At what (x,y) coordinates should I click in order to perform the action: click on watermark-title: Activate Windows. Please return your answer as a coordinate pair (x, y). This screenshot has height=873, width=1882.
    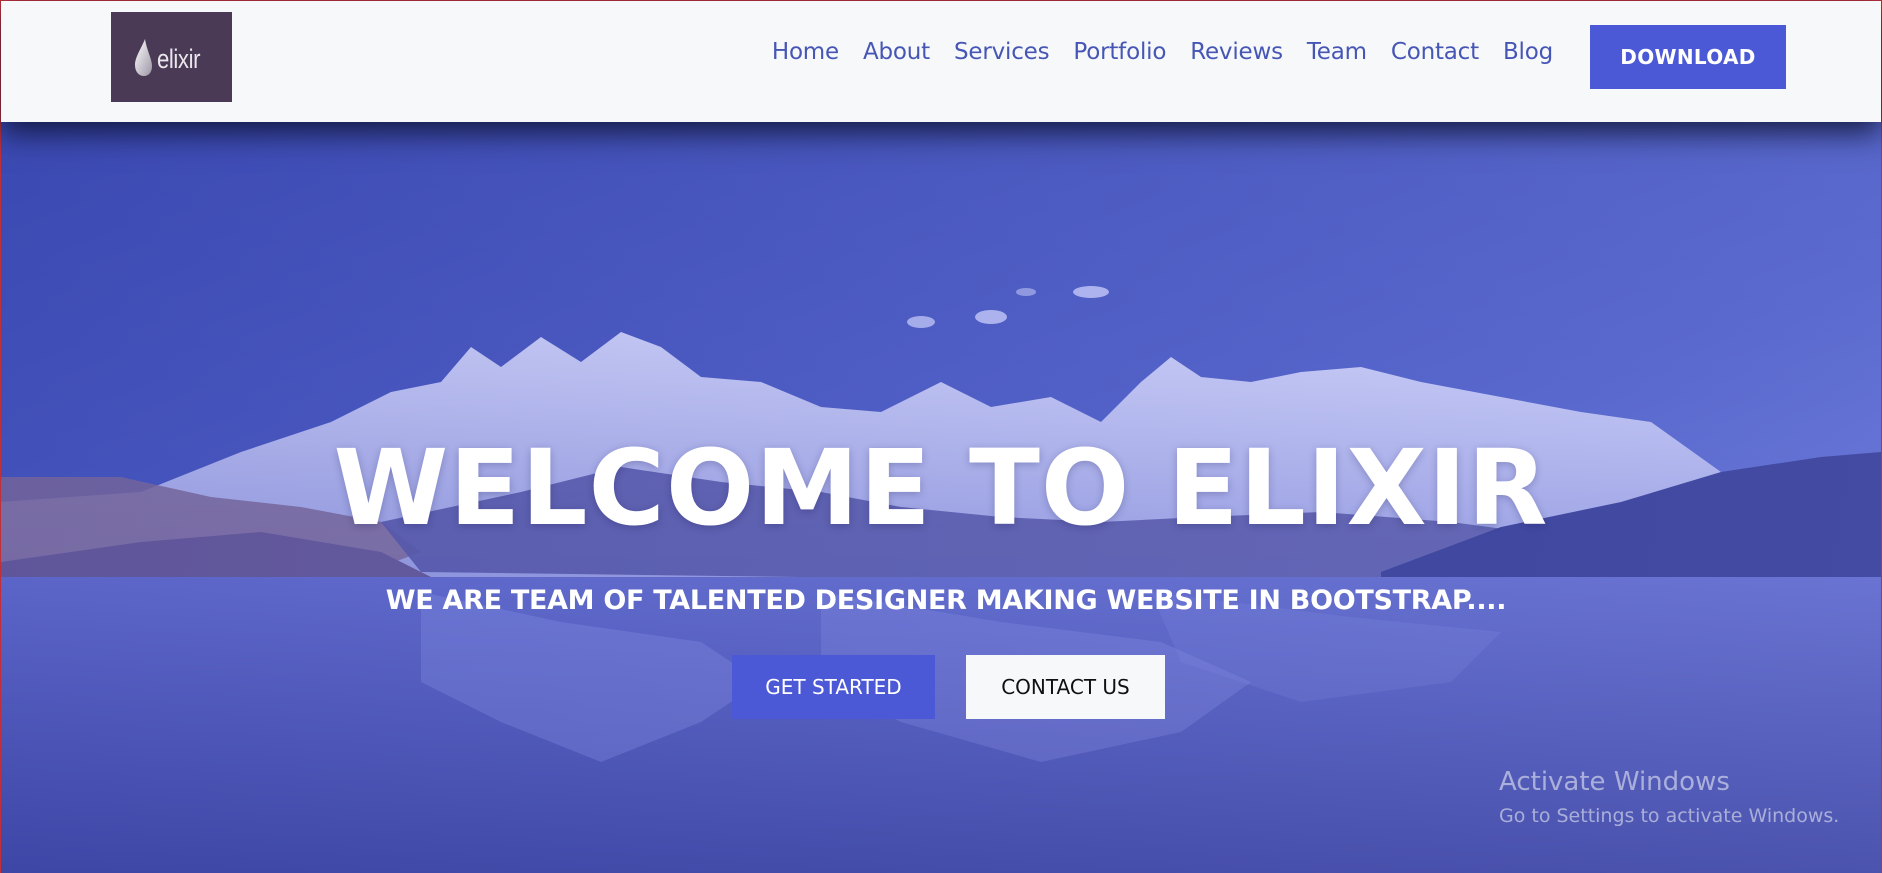
    Looking at the image, I should click on (1614, 782).